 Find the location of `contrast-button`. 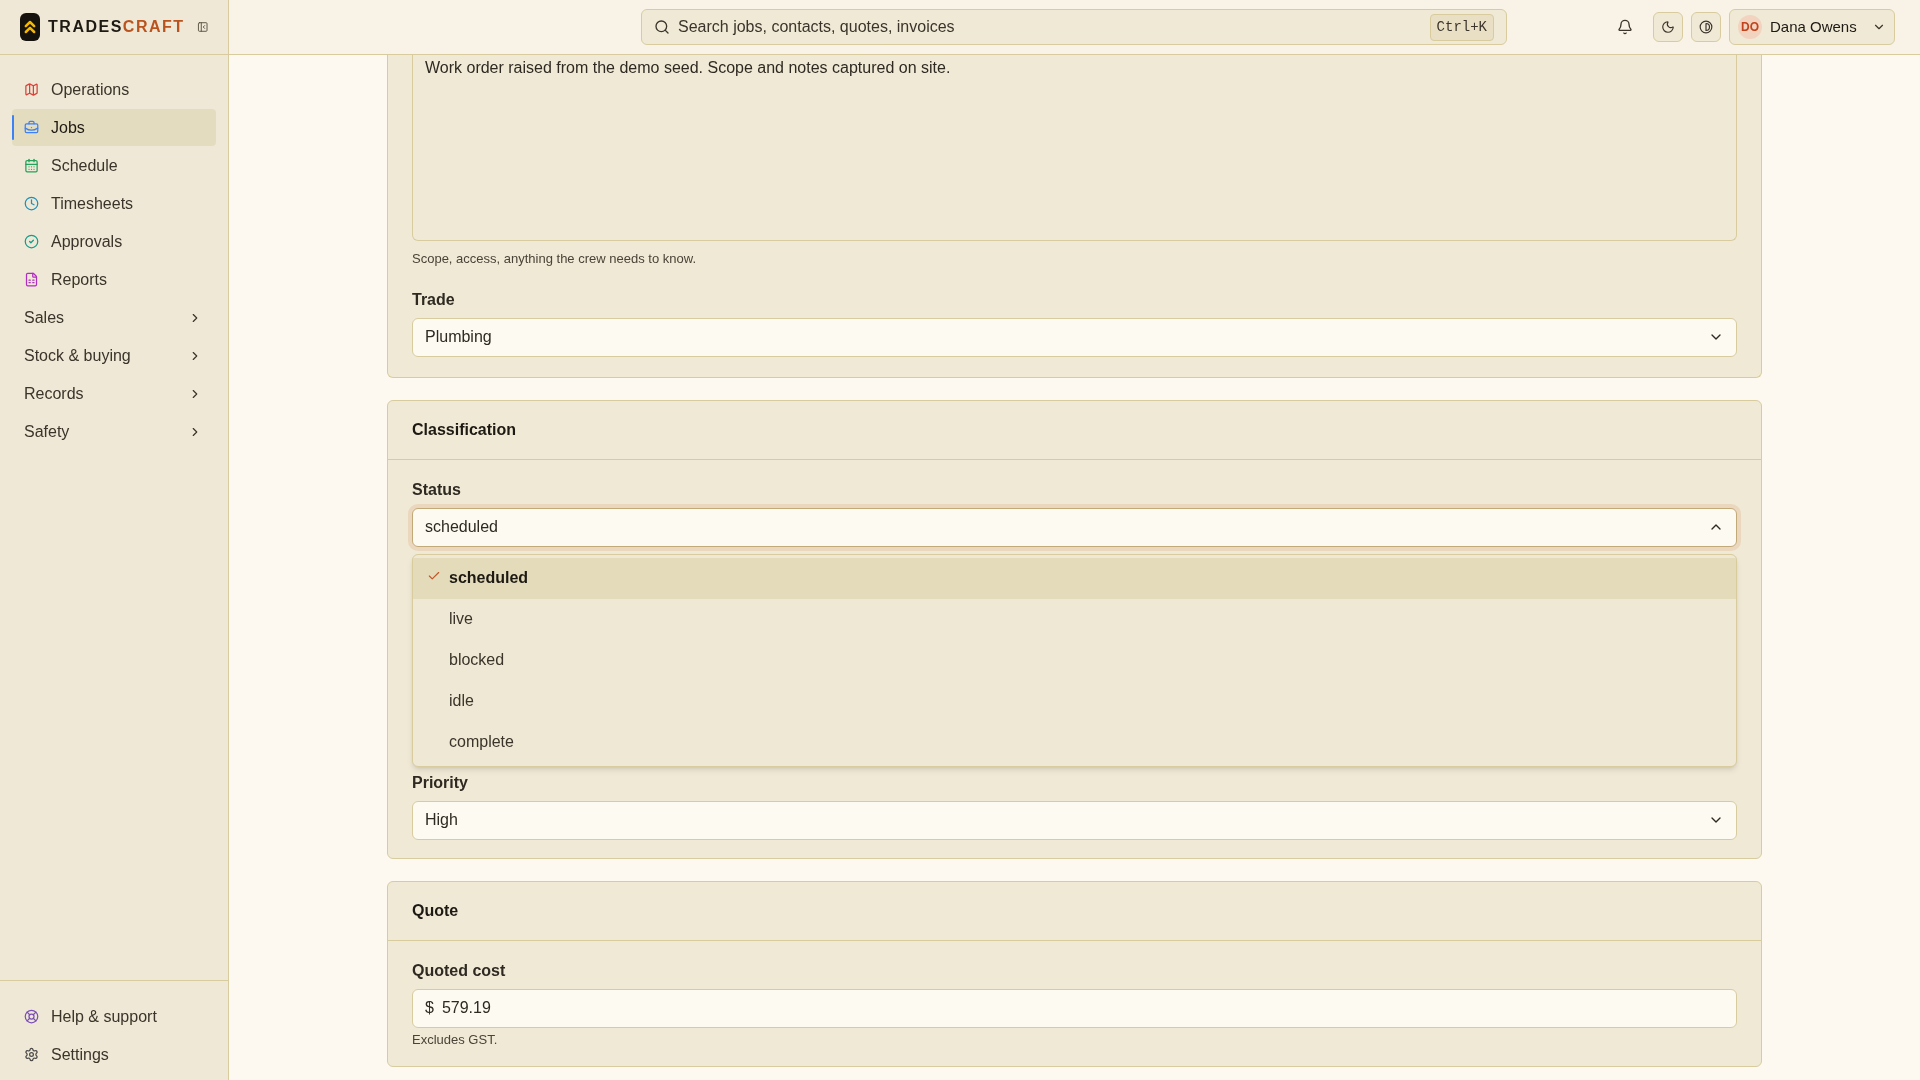

contrast-button is located at coordinates (1706, 27).